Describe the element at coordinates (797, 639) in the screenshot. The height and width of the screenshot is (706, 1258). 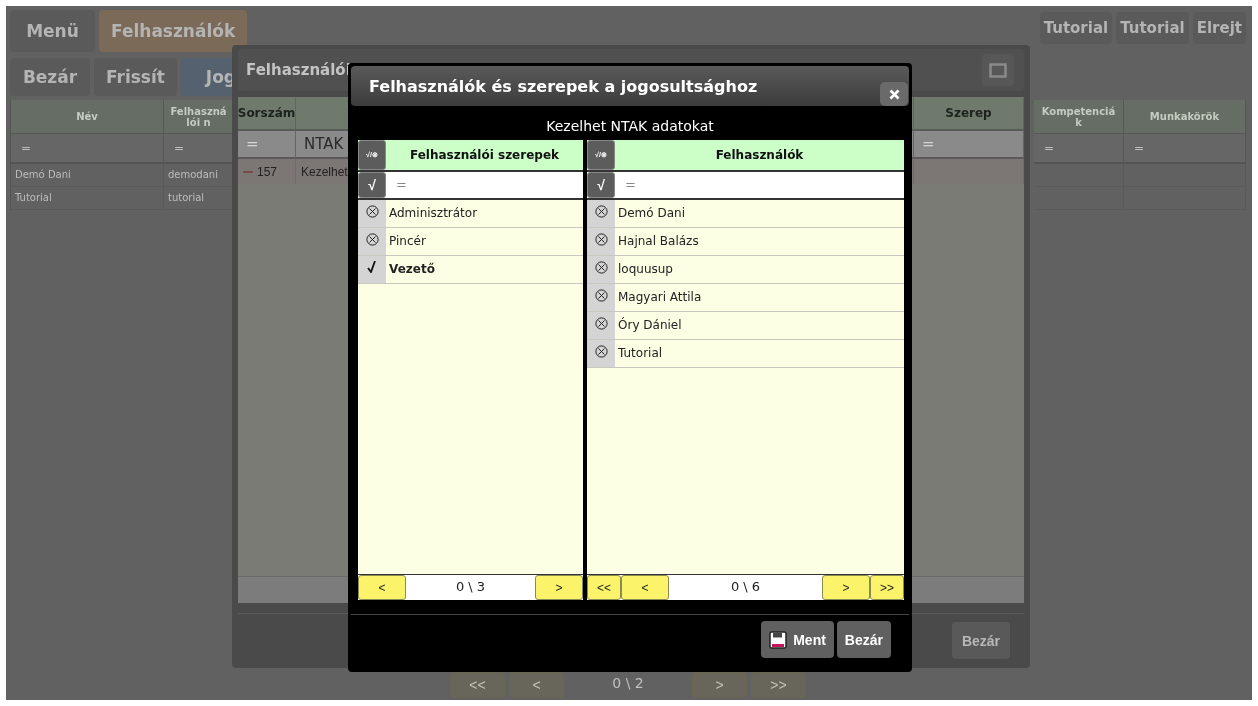
I see `save-button: Ment` at that location.